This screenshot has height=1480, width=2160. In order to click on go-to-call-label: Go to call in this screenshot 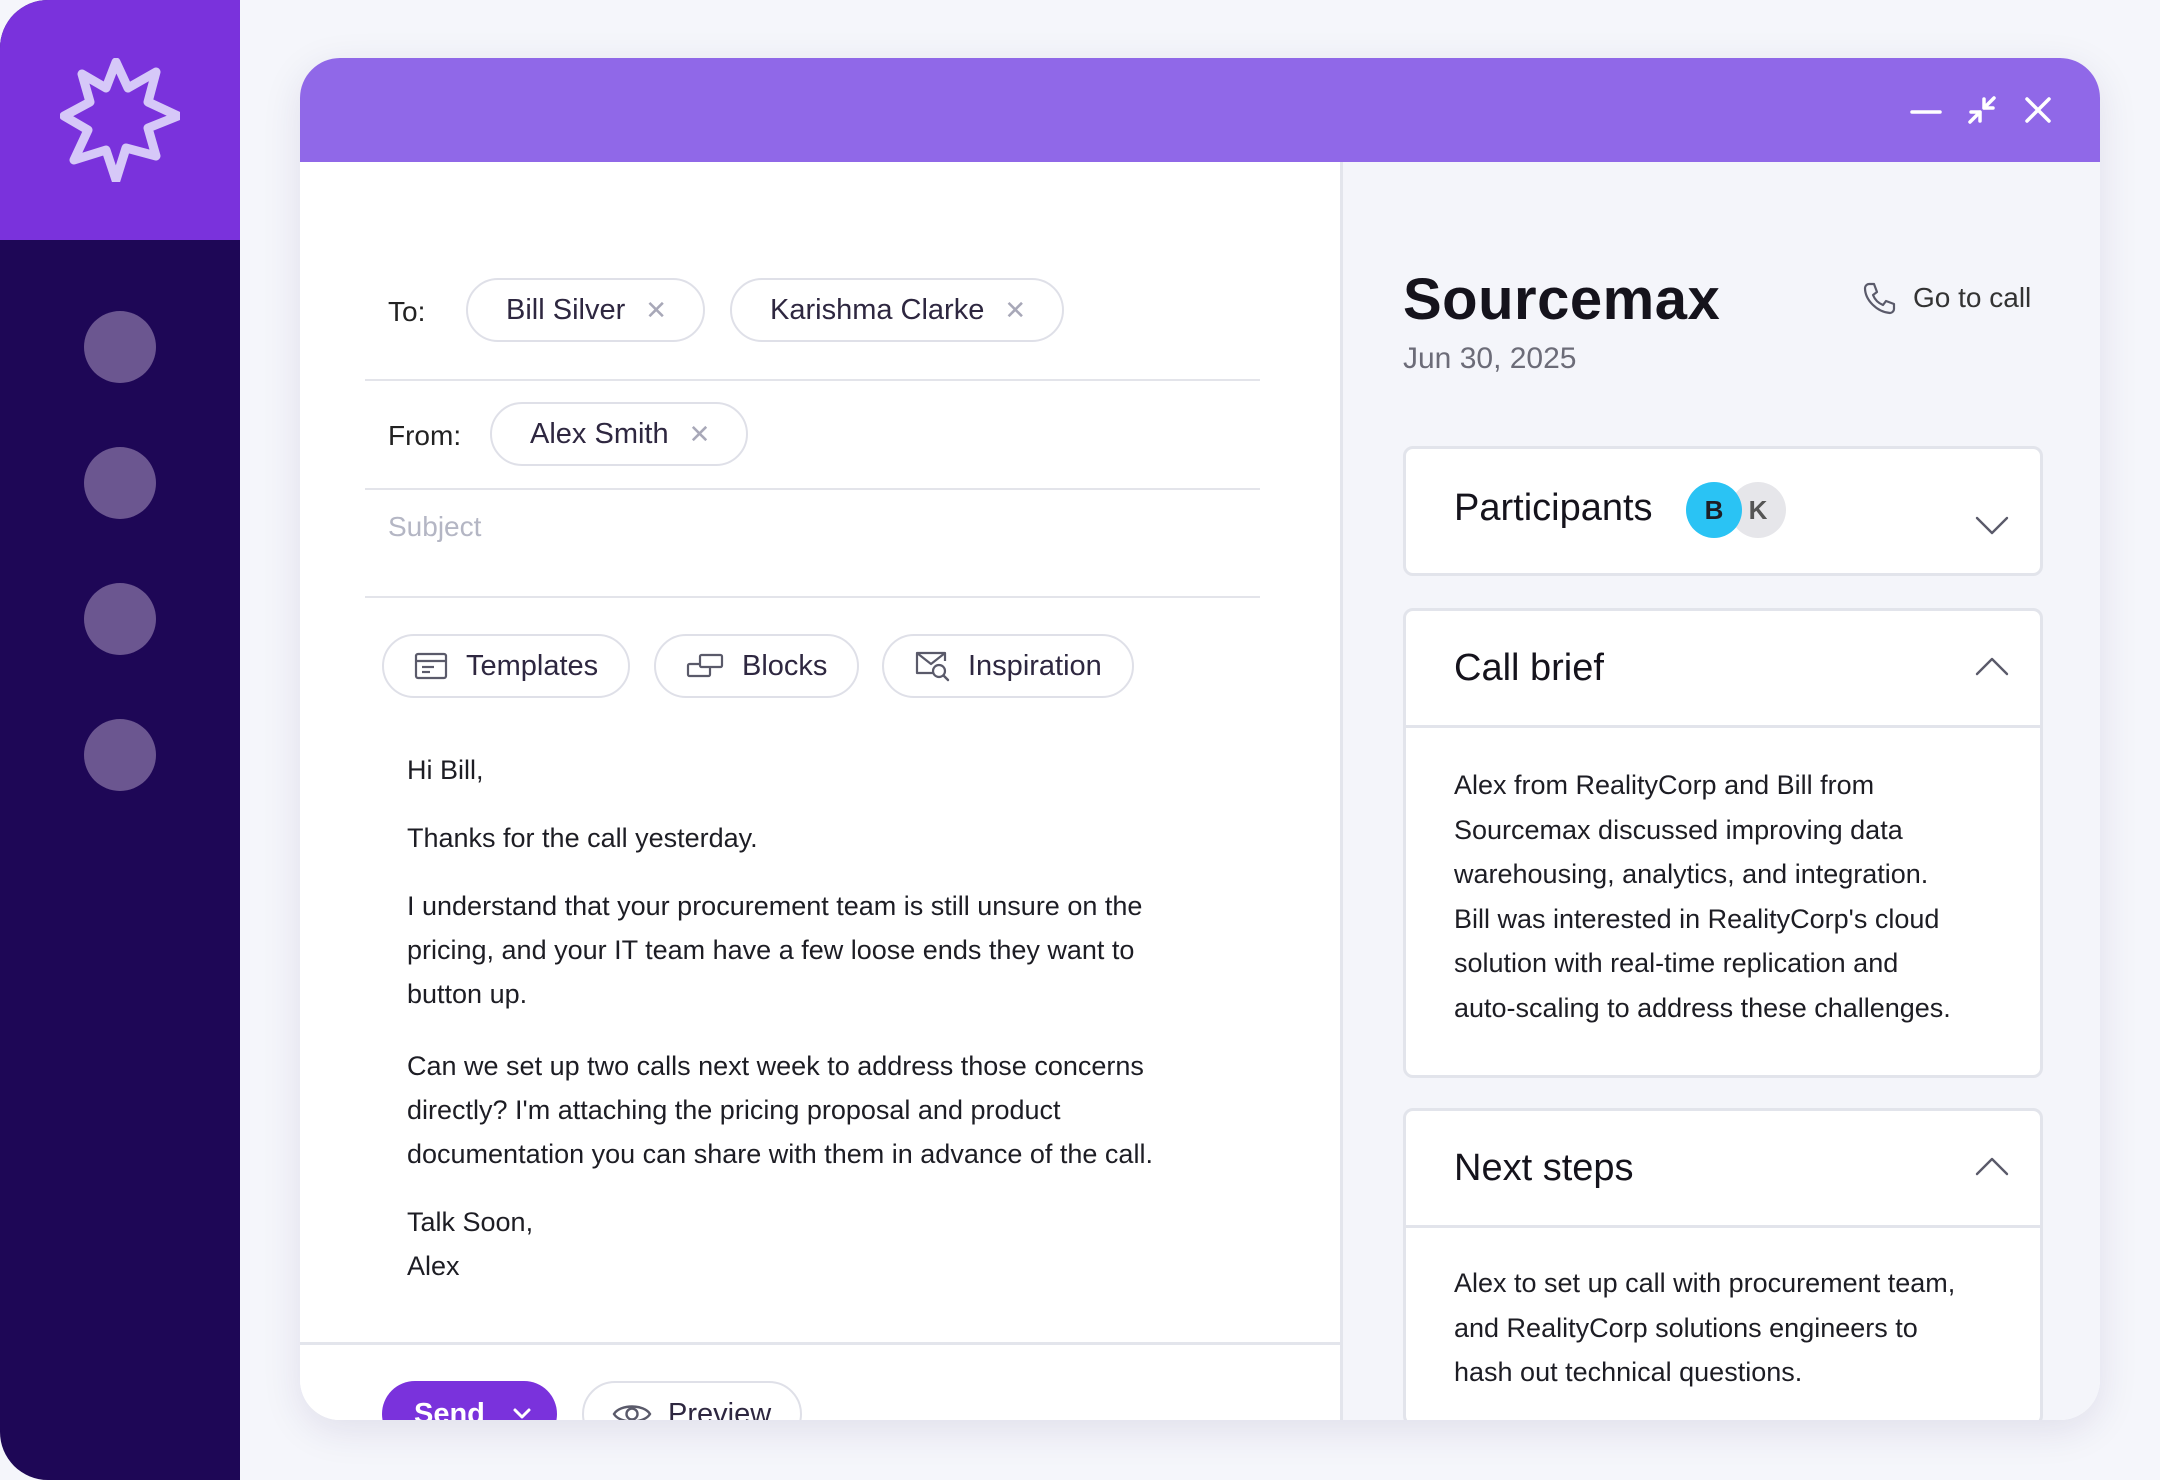, I will do `click(1972, 297)`.